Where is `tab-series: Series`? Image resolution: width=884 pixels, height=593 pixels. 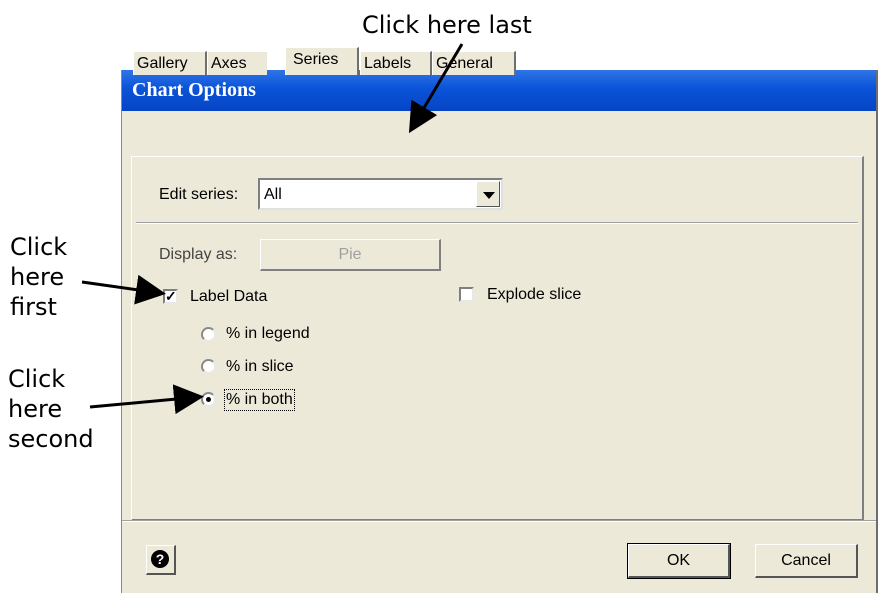 tab-series: Series is located at coordinates (322, 61).